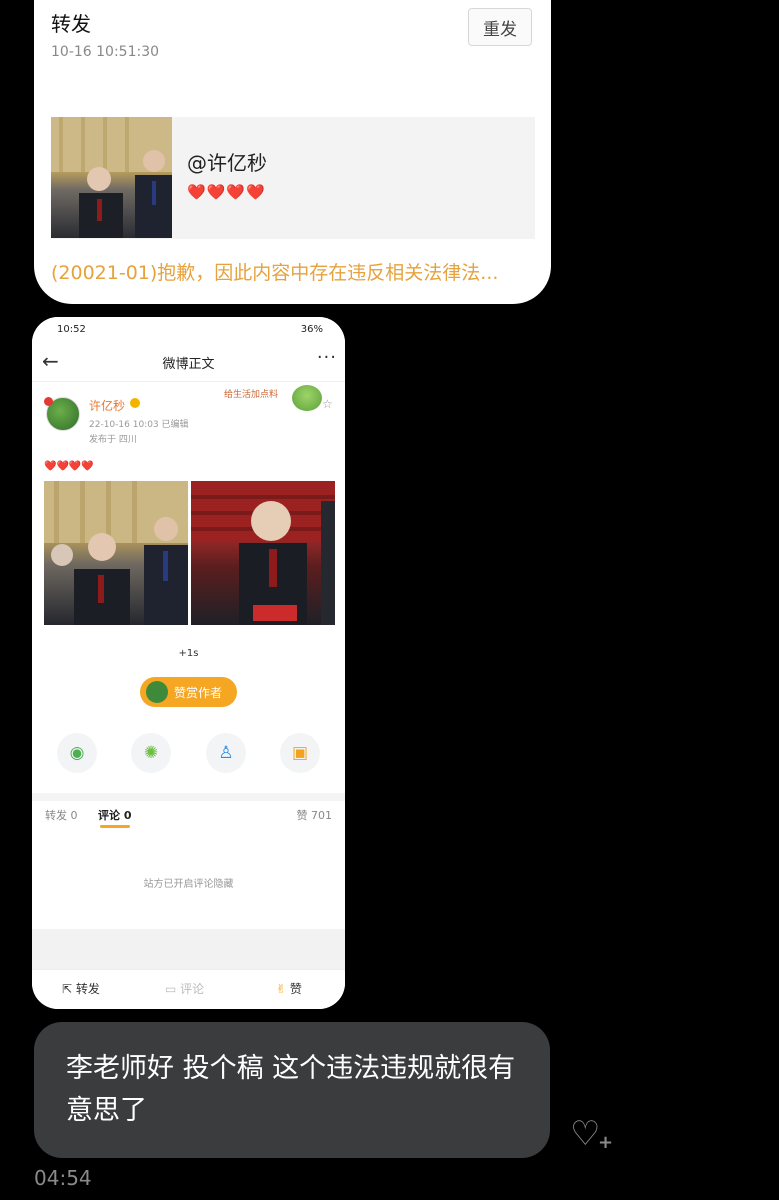 The image size is (779, 1200). Describe the element at coordinates (48, 401) in the screenshot. I see `notification-dot-icon` at that location.